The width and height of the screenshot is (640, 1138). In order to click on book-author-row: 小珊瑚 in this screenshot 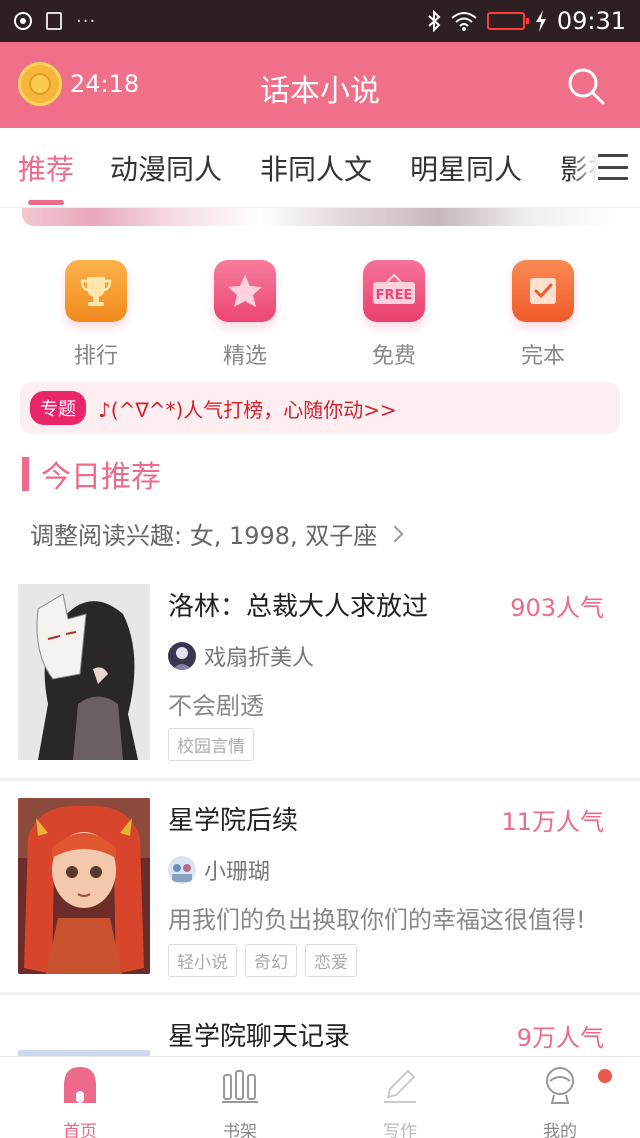, I will do `click(219, 870)`.